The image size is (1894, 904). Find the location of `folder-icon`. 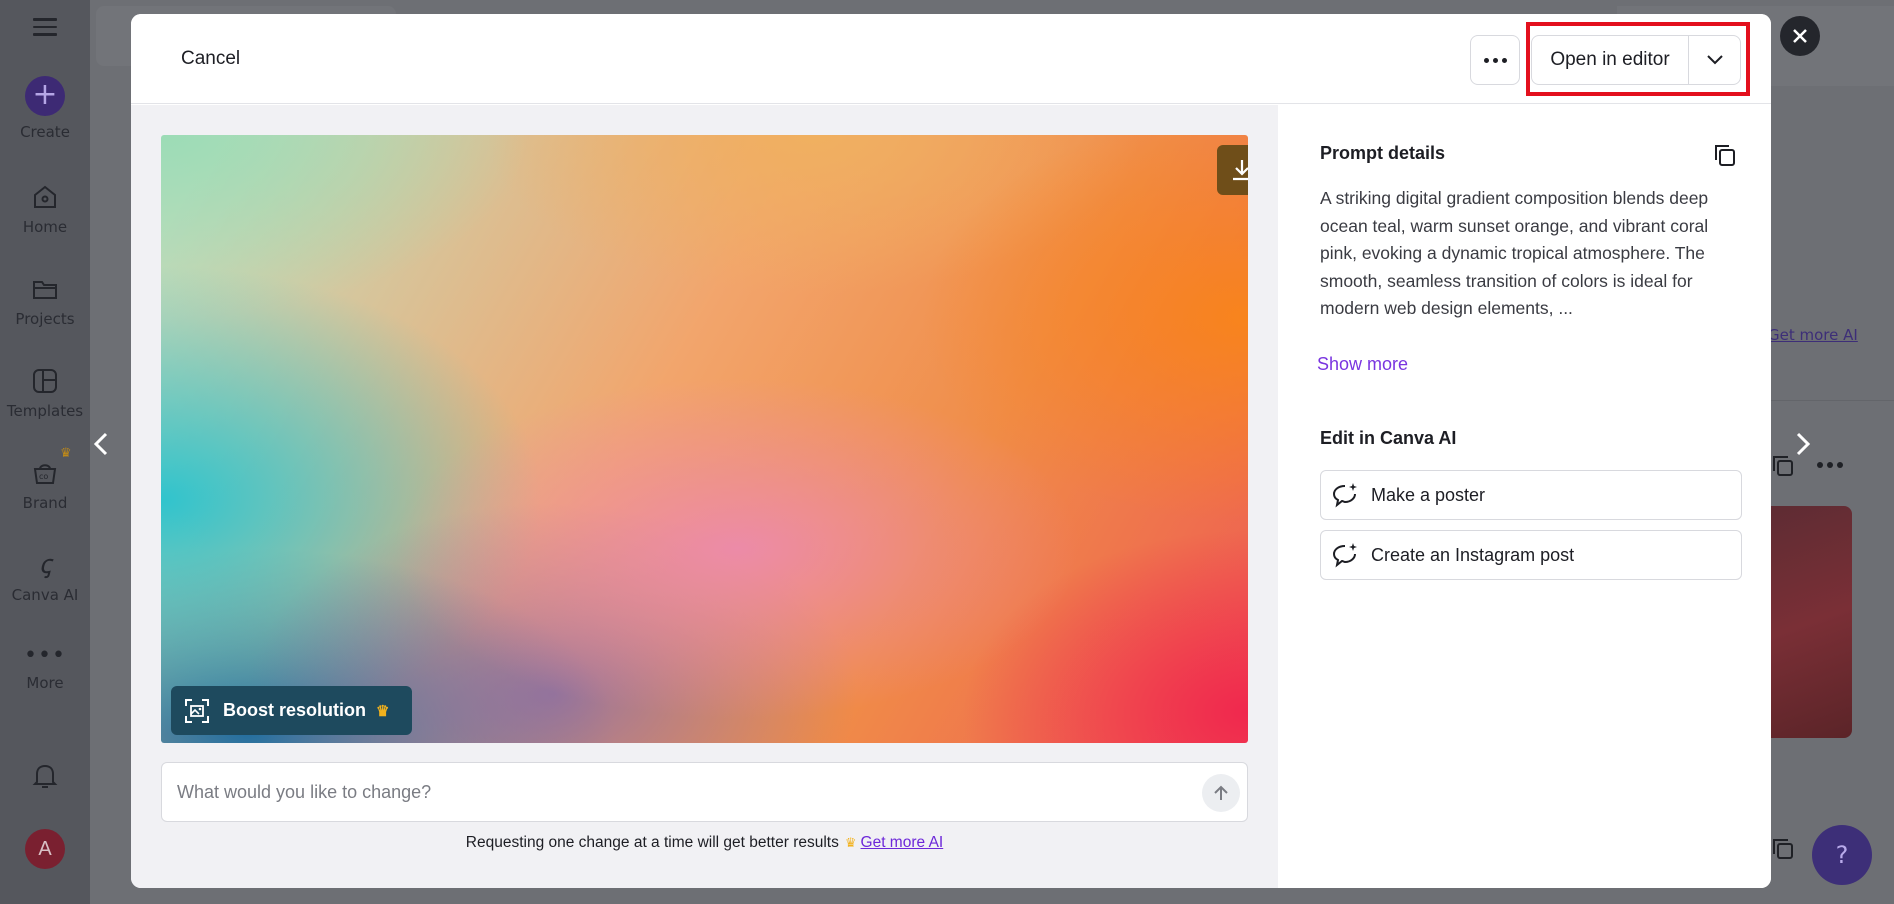

folder-icon is located at coordinates (45, 290).